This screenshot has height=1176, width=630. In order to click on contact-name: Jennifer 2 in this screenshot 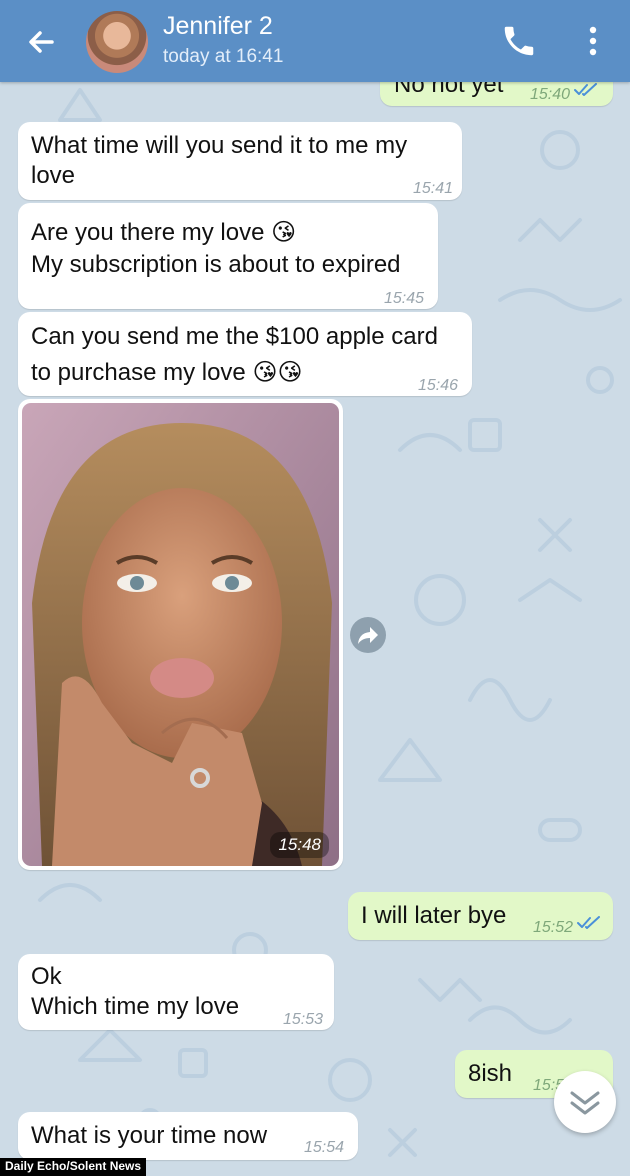, I will do `click(218, 26)`.